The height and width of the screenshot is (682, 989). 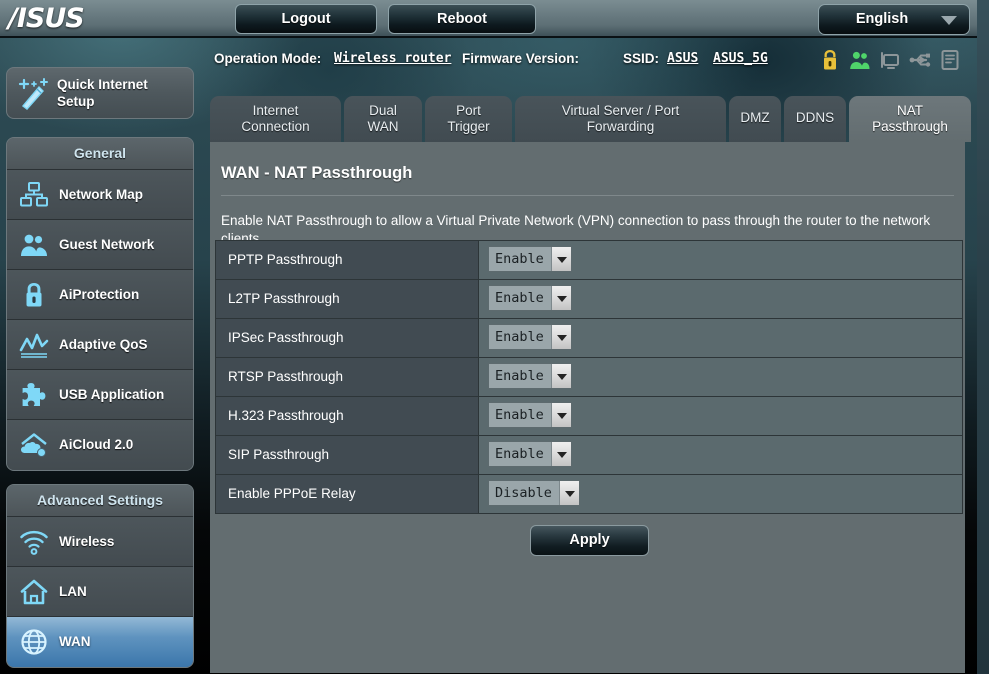 What do you see at coordinates (100, 245) in the screenshot?
I see `sidebar-item-guest-network: Guest Network` at bounding box center [100, 245].